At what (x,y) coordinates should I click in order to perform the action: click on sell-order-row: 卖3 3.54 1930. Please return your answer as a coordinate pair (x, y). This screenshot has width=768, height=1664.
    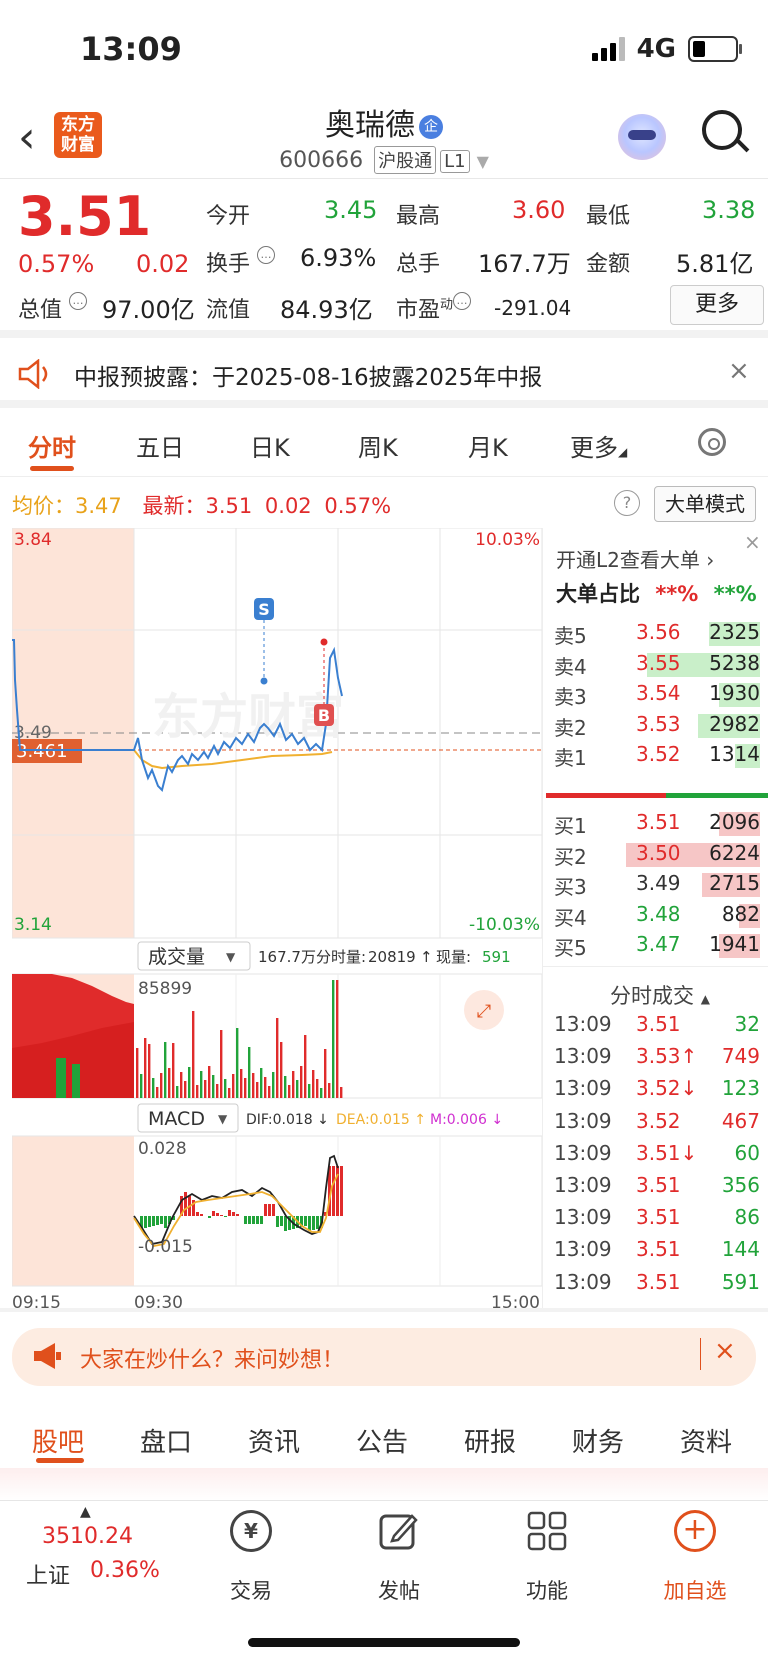
    Looking at the image, I should click on (657, 695).